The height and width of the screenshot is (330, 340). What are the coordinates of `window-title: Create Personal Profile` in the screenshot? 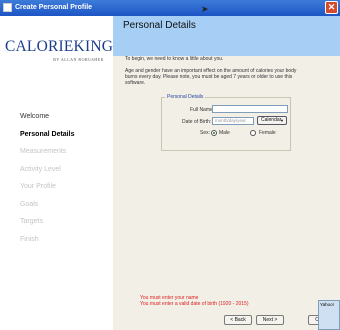 It's located at (54, 7).